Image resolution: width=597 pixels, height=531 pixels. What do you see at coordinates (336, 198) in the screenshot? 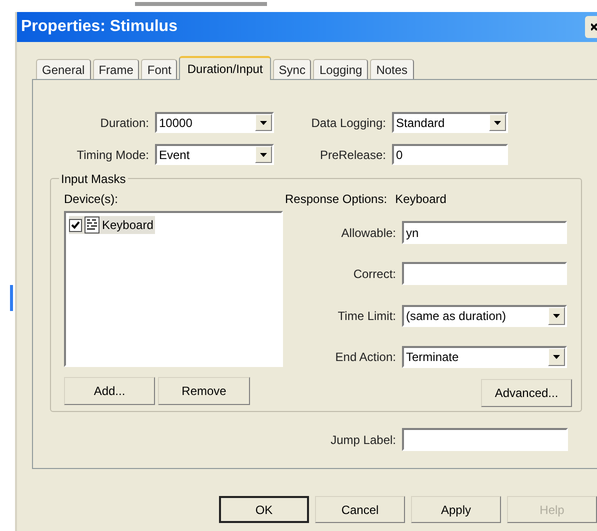
I see `response-options-label: Response Options:` at bounding box center [336, 198].